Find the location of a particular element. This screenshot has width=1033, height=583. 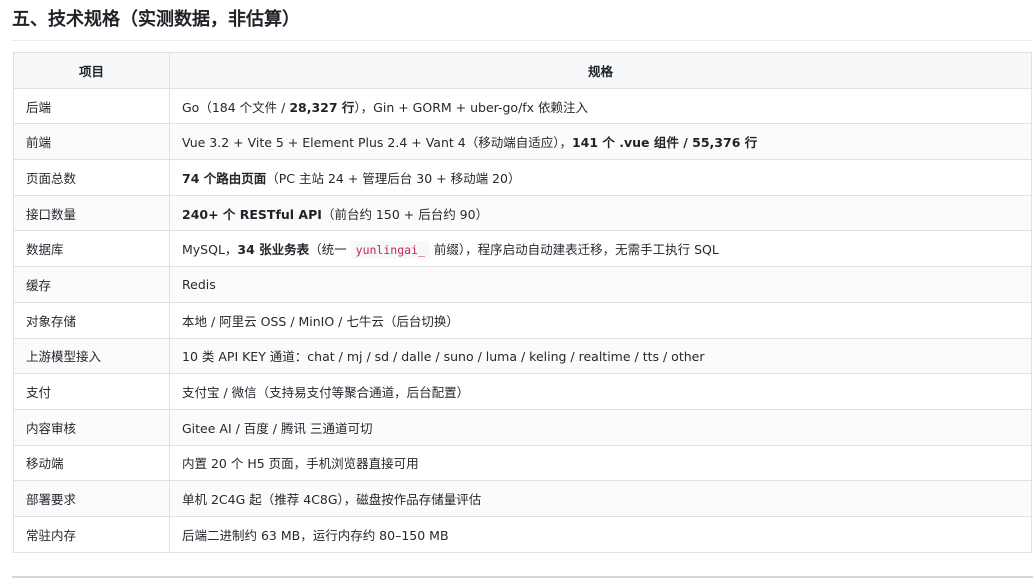

spec-text: Go（184 个文件 / is located at coordinates (236, 107).